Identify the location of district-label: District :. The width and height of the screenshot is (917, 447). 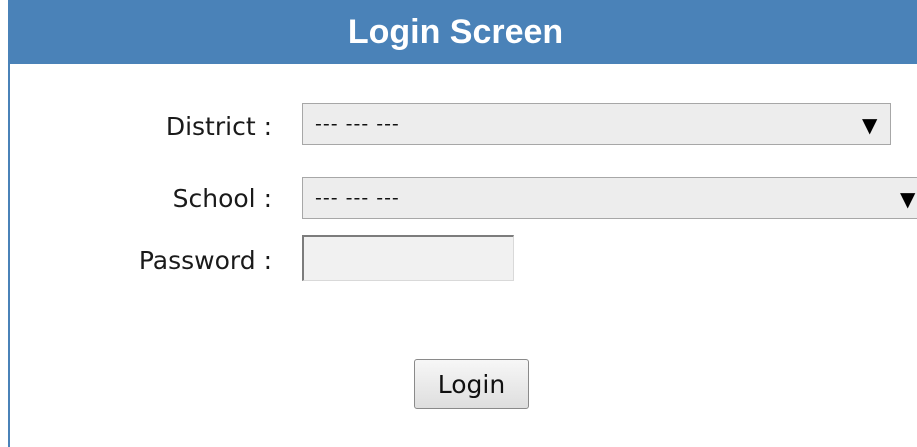
(218, 126).